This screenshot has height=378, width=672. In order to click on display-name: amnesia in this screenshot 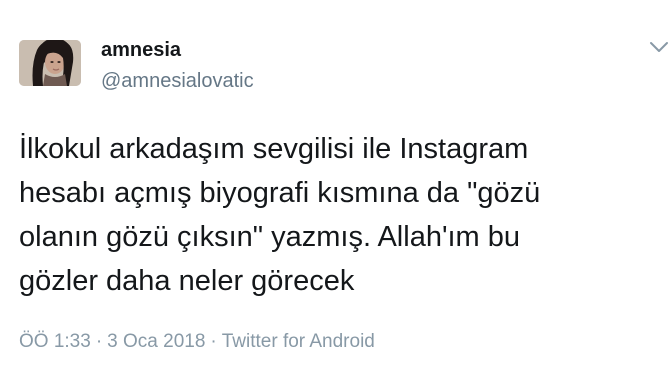, I will do `click(141, 50)`.